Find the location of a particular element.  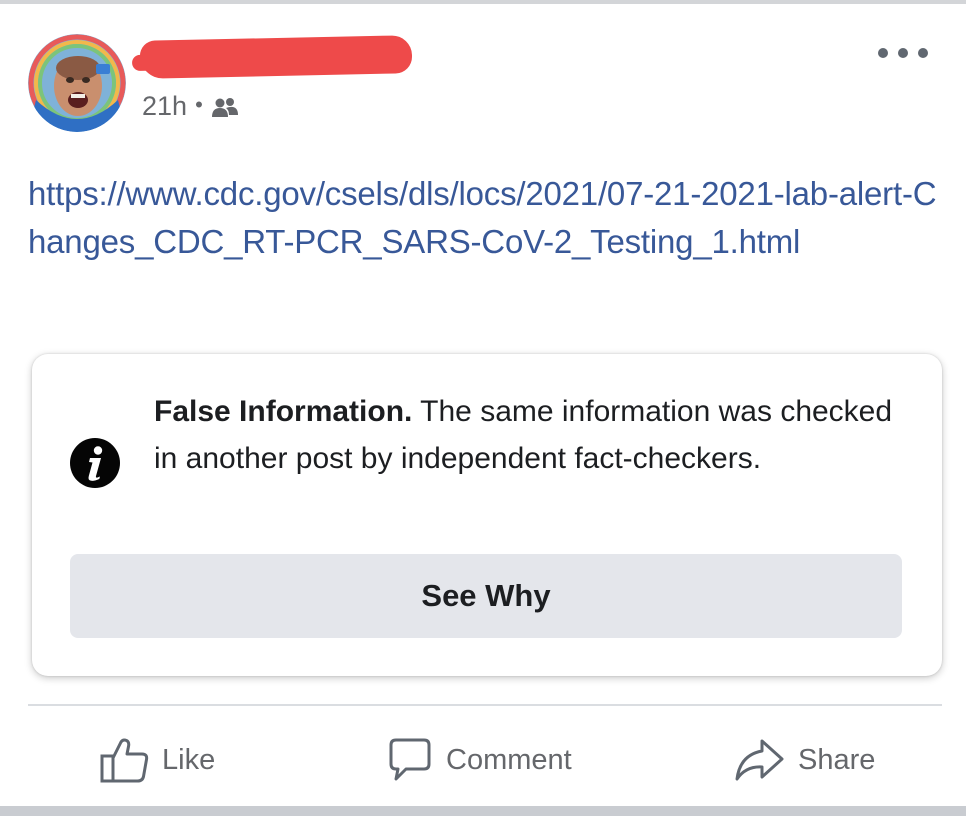

friends-icon is located at coordinates (225, 106).